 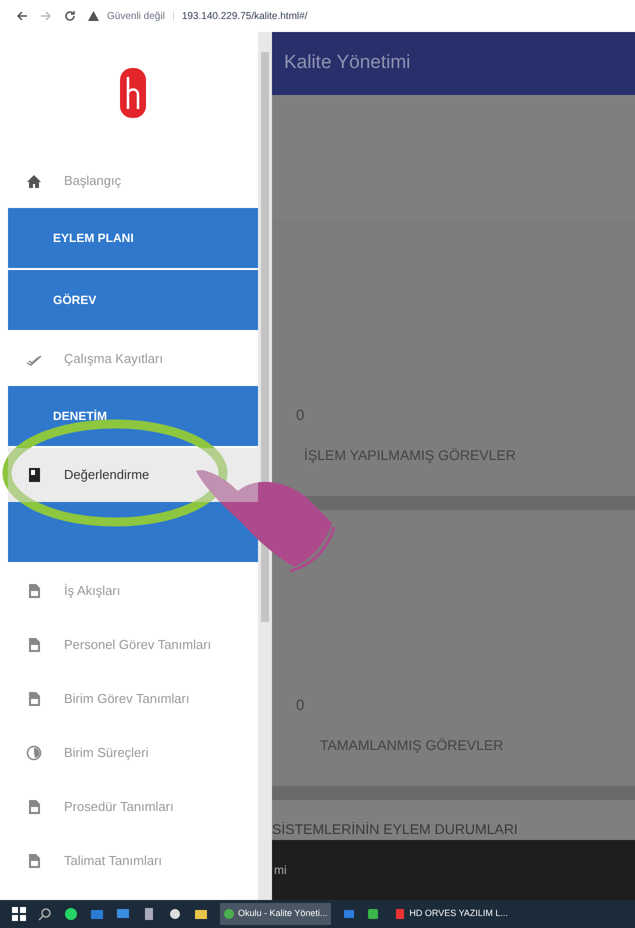 What do you see at coordinates (34, 475) in the screenshot?
I see `book-icon` at bounding box center [34, 475].